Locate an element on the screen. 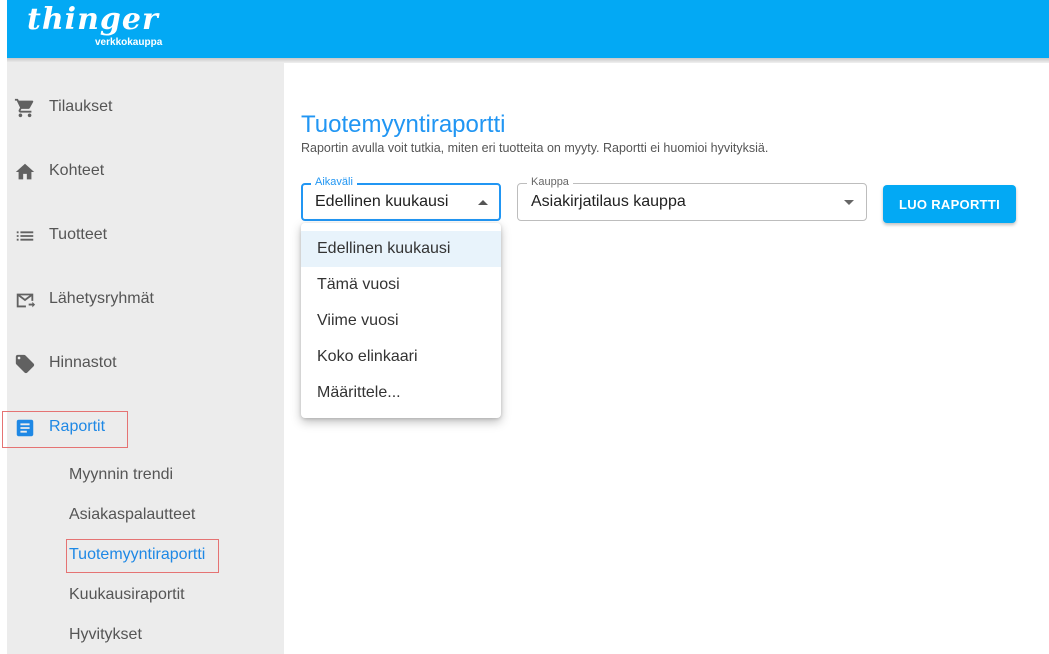  period-option: Koko elinkaari is located at coordinates (401, 357).